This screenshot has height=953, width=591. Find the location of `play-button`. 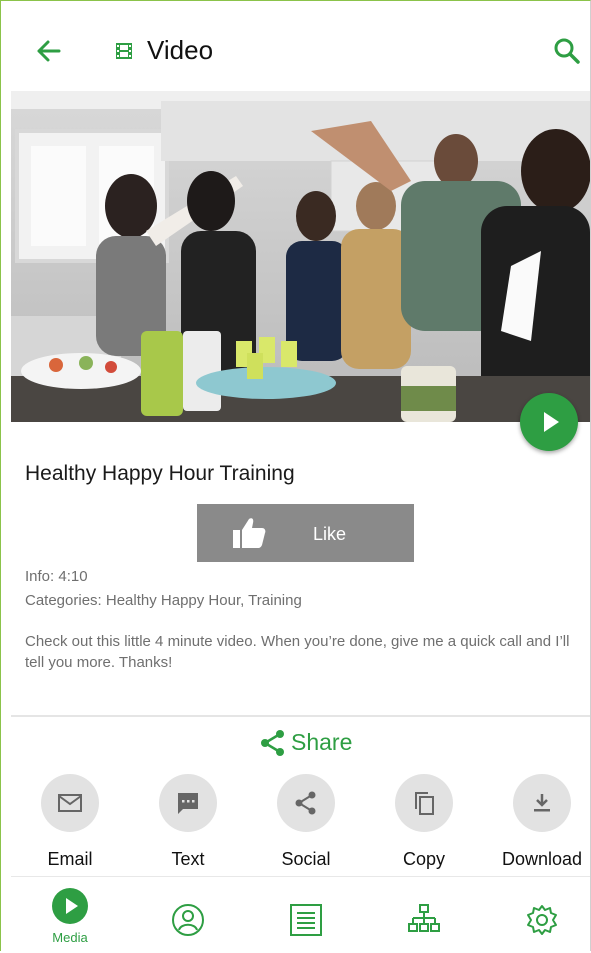

play-button is located at coordinates (549, 422).